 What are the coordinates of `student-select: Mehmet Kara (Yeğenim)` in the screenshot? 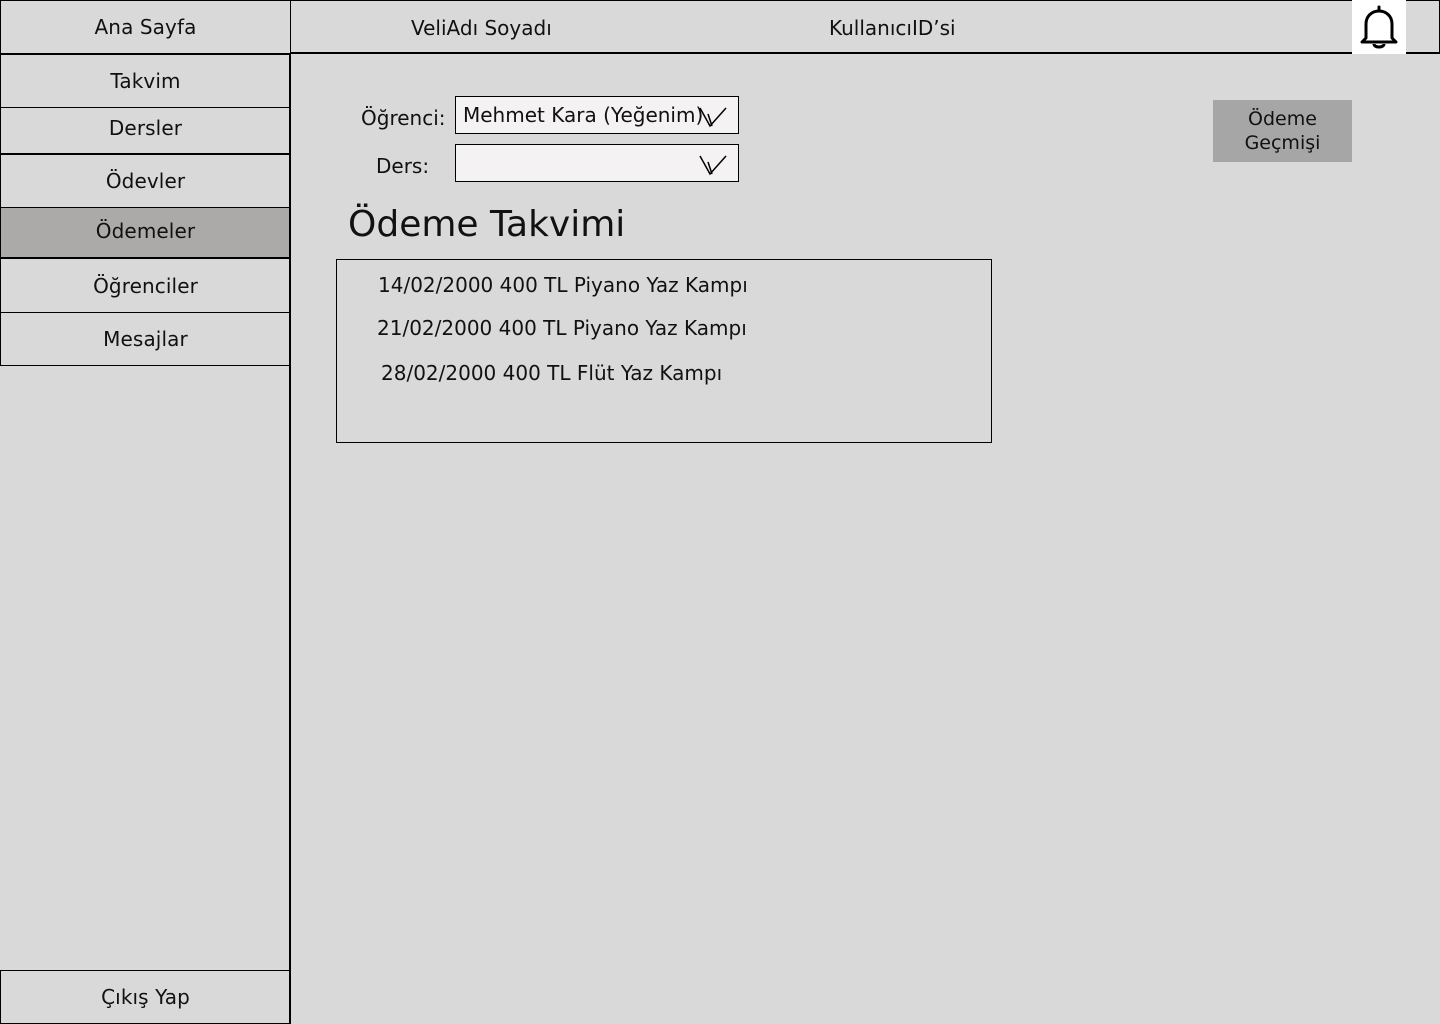 It's located at (597, 115).